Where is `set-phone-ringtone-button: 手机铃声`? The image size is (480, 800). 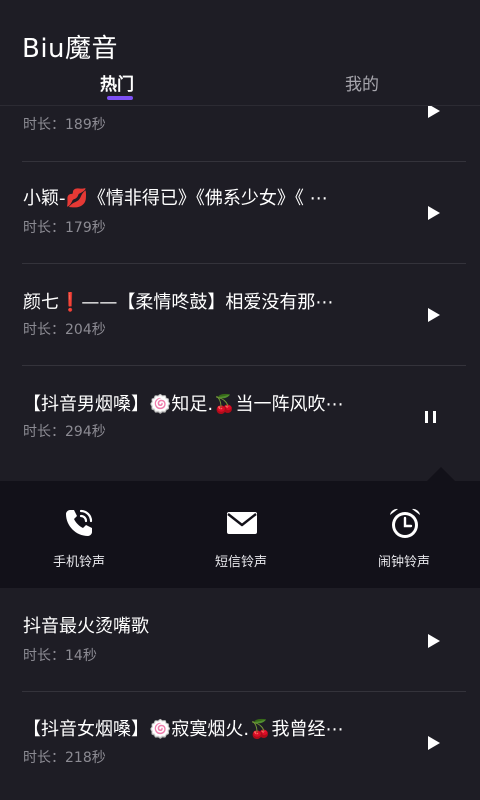 set-phone-ringtone-button: 手机铃声 is located at coordinates (80, 534).